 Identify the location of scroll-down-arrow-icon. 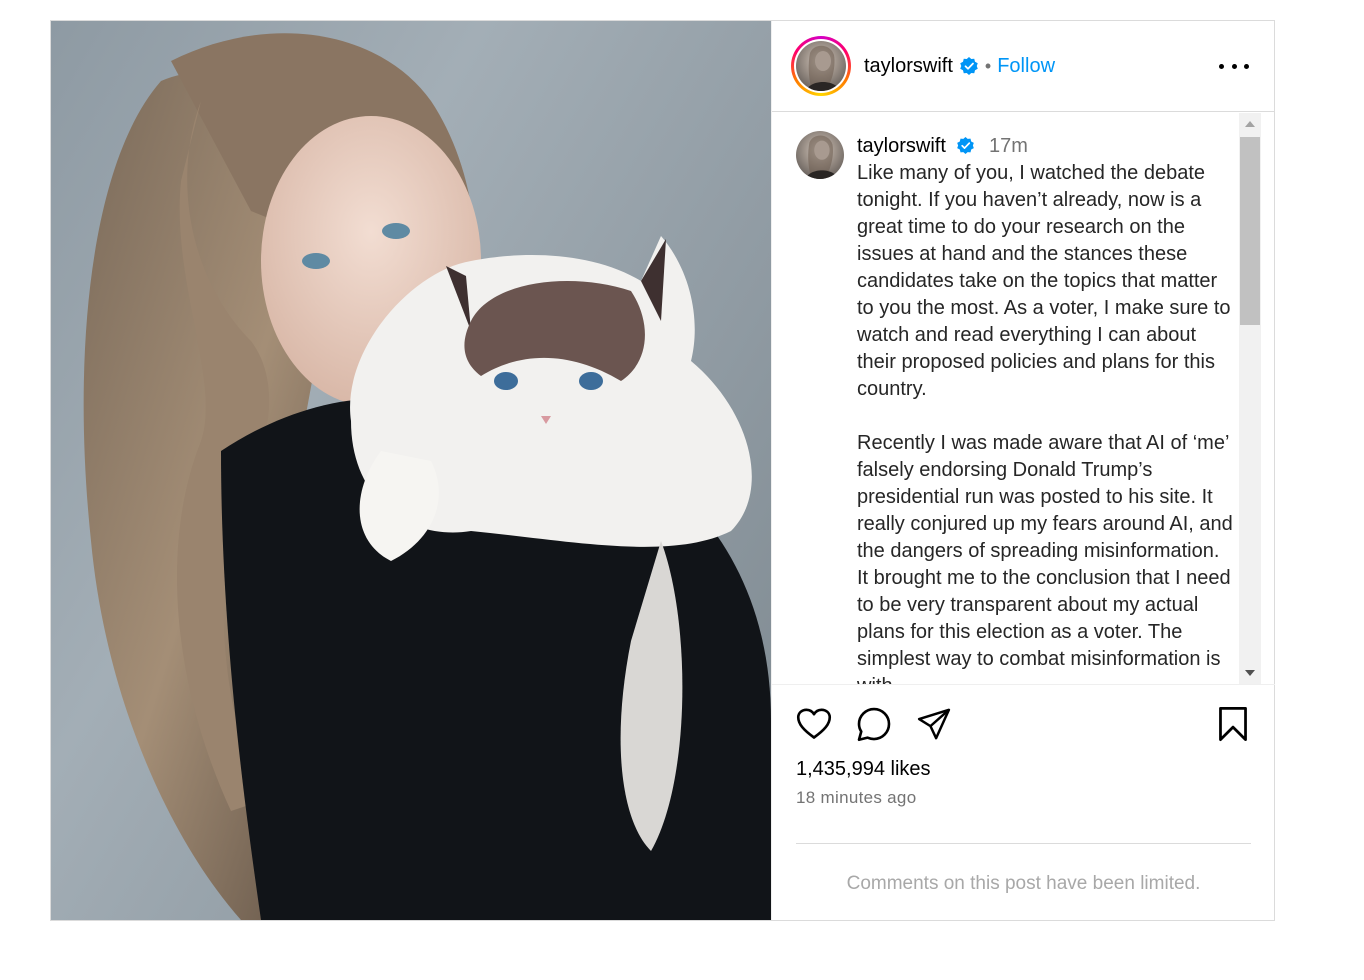
(1250, 673).